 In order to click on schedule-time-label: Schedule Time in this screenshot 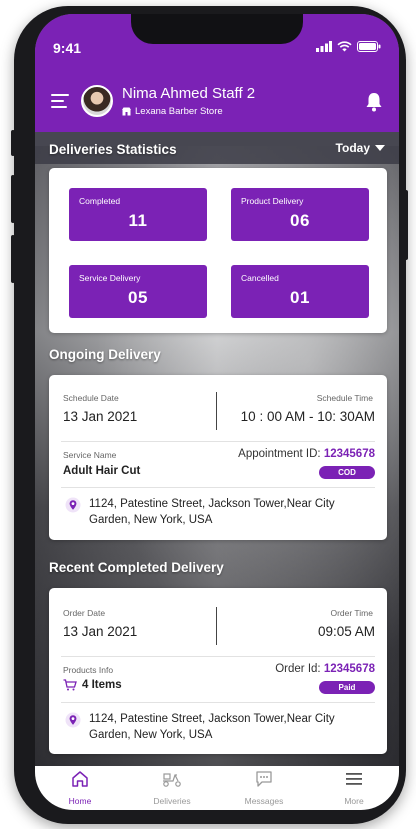, I will do `click(344, 398)`.